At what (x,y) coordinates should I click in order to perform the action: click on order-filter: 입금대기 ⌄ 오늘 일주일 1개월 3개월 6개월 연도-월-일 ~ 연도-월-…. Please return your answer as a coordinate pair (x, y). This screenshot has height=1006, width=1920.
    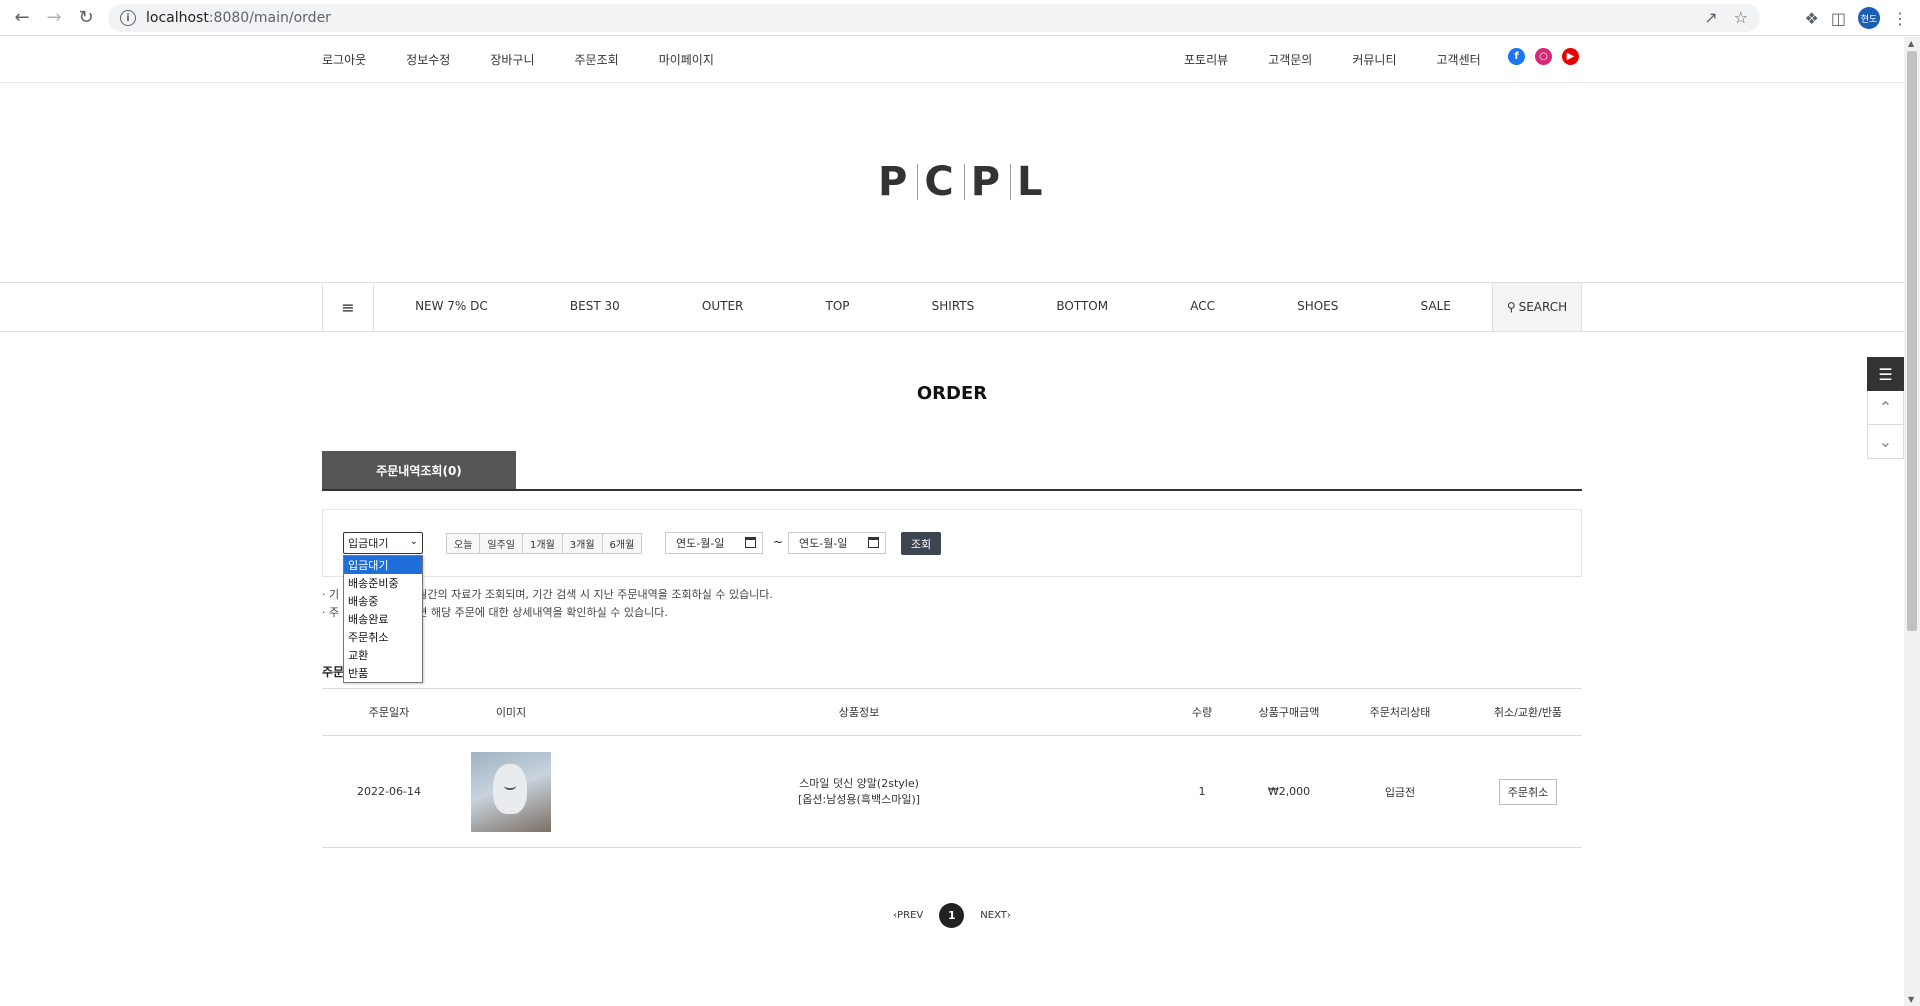
    Looking at the image, I should click on (952, 543).